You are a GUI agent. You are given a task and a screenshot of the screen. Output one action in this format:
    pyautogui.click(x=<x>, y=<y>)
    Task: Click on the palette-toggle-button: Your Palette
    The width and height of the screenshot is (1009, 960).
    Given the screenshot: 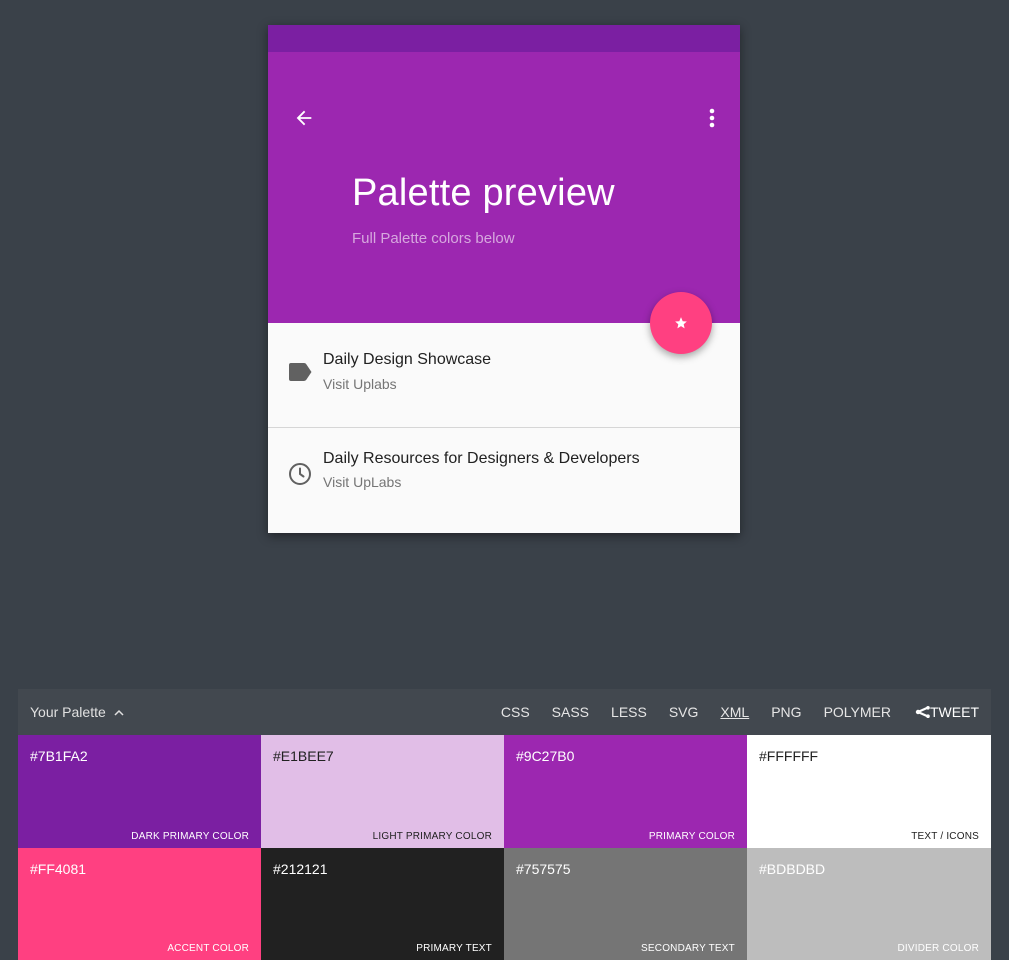 What is the action you would take?
    pyautogui.click(x=77, y=712)
    